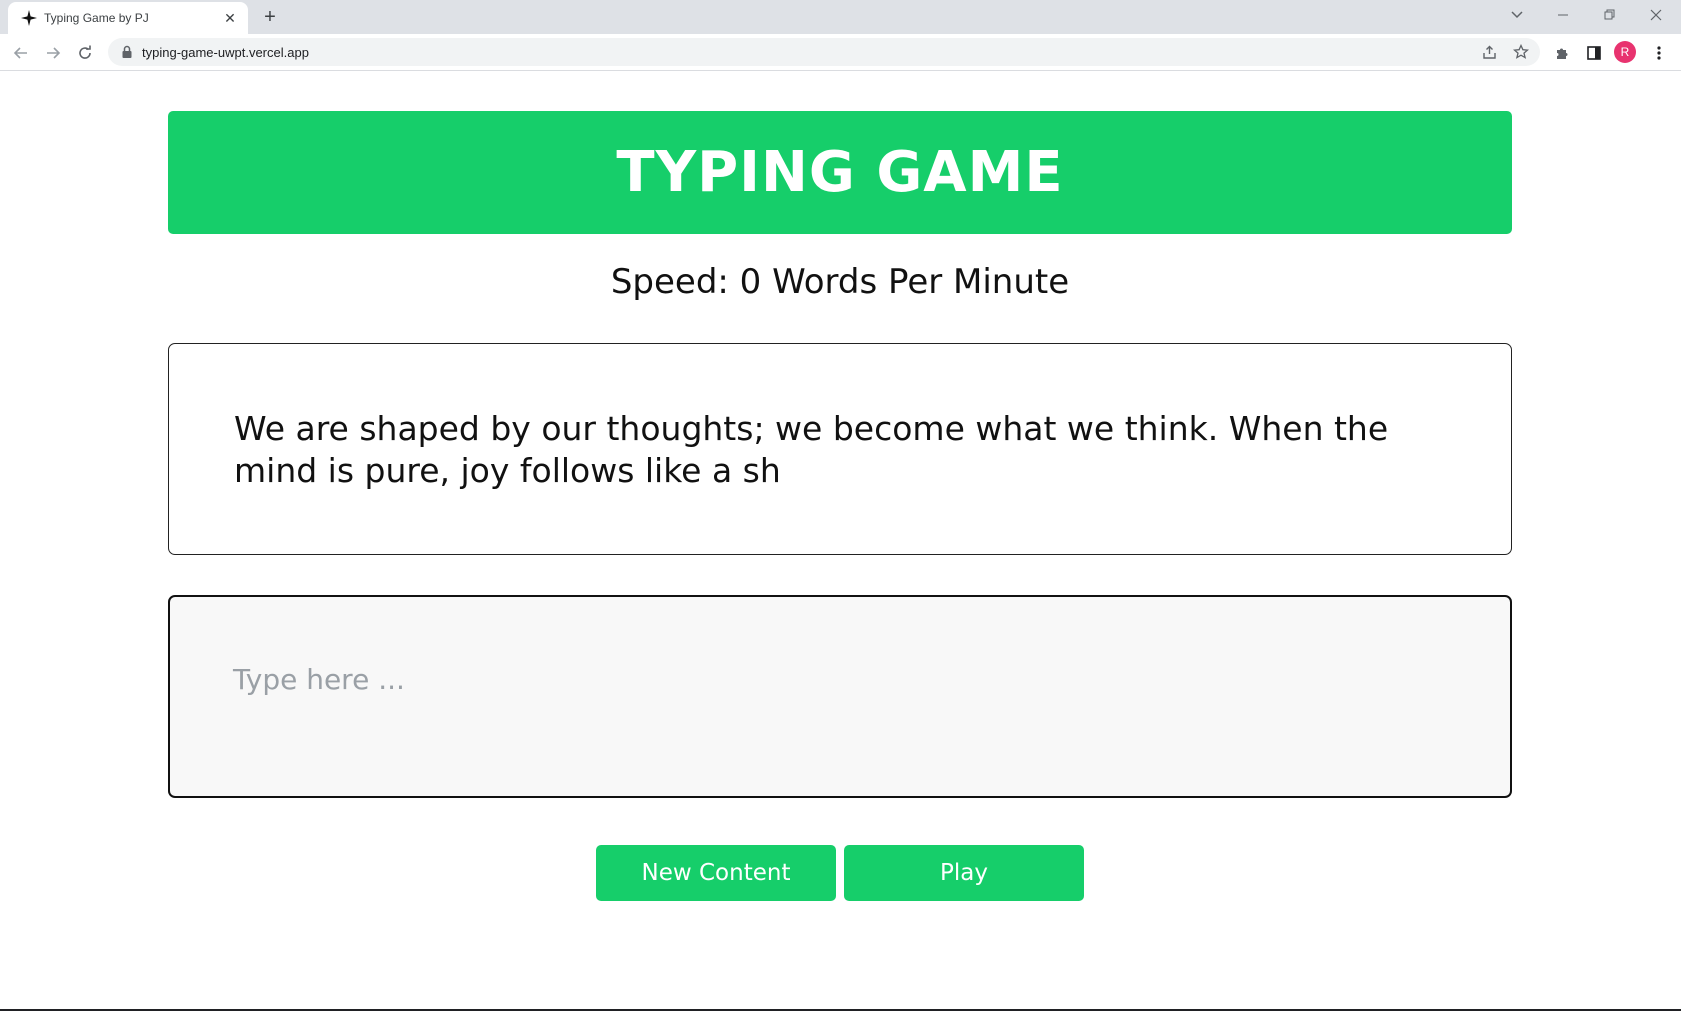  I want to click on address-bar: typing-game-uwpt.vercel.app, so click(824, 52).